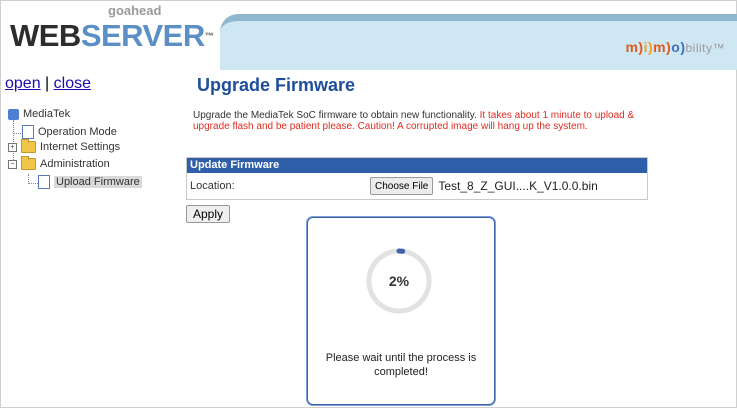 The width and height of the screenshot is (737, 408). I want to click on tree-toggle: open | close, so click(48, 84).